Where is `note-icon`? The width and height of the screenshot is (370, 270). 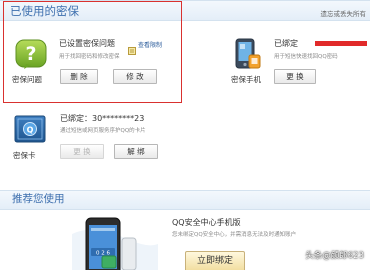 note-icon is located at coordinates (132, 47).